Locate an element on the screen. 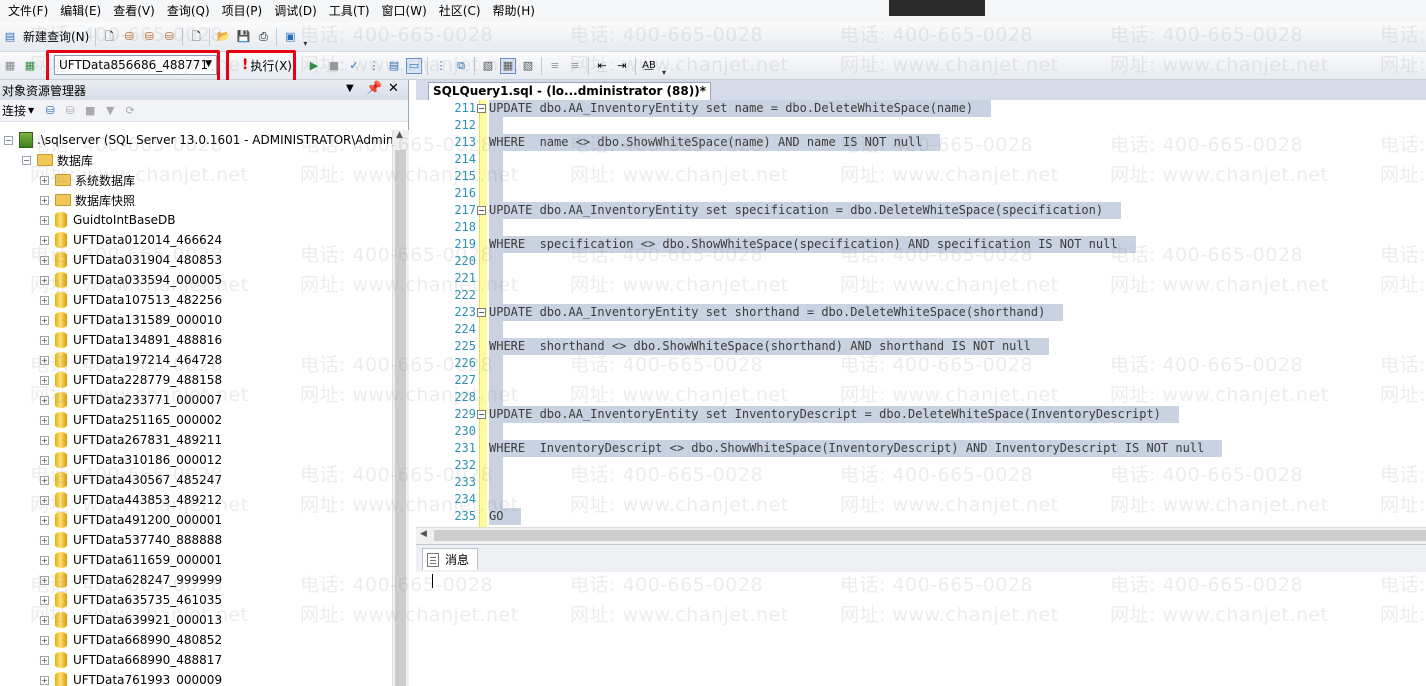 This screenshot has height=686, width=1426. results-to-text-icon: ▧ is located at coordinates (488, 66).